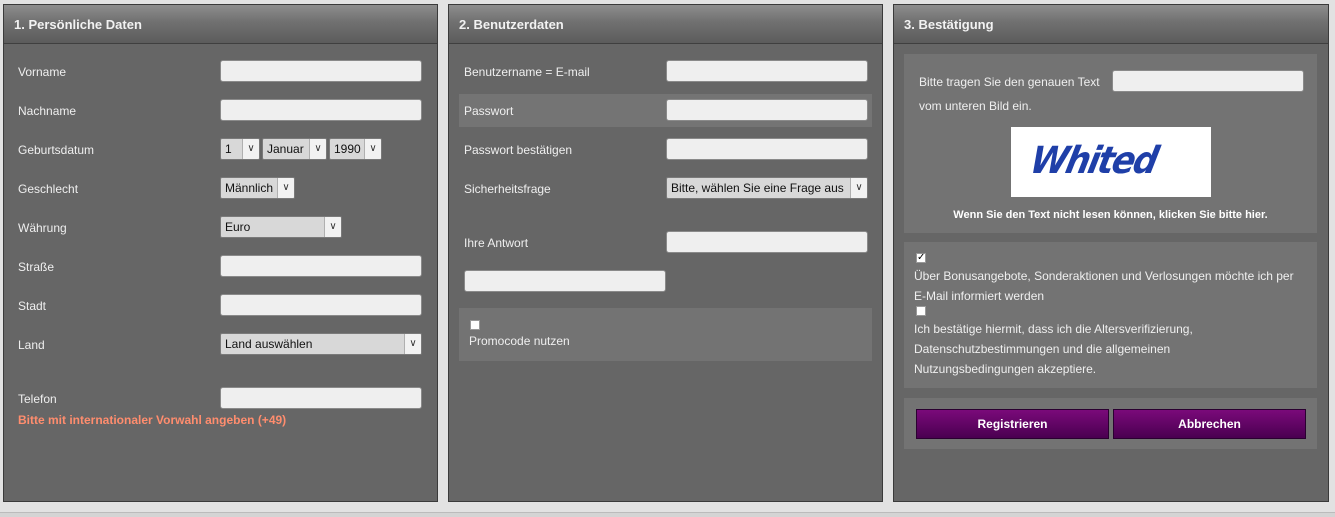 The width and height of the screenshot is (1335, 517). I want to click on birth-month-select: Januar ∨, so click(294, 149).